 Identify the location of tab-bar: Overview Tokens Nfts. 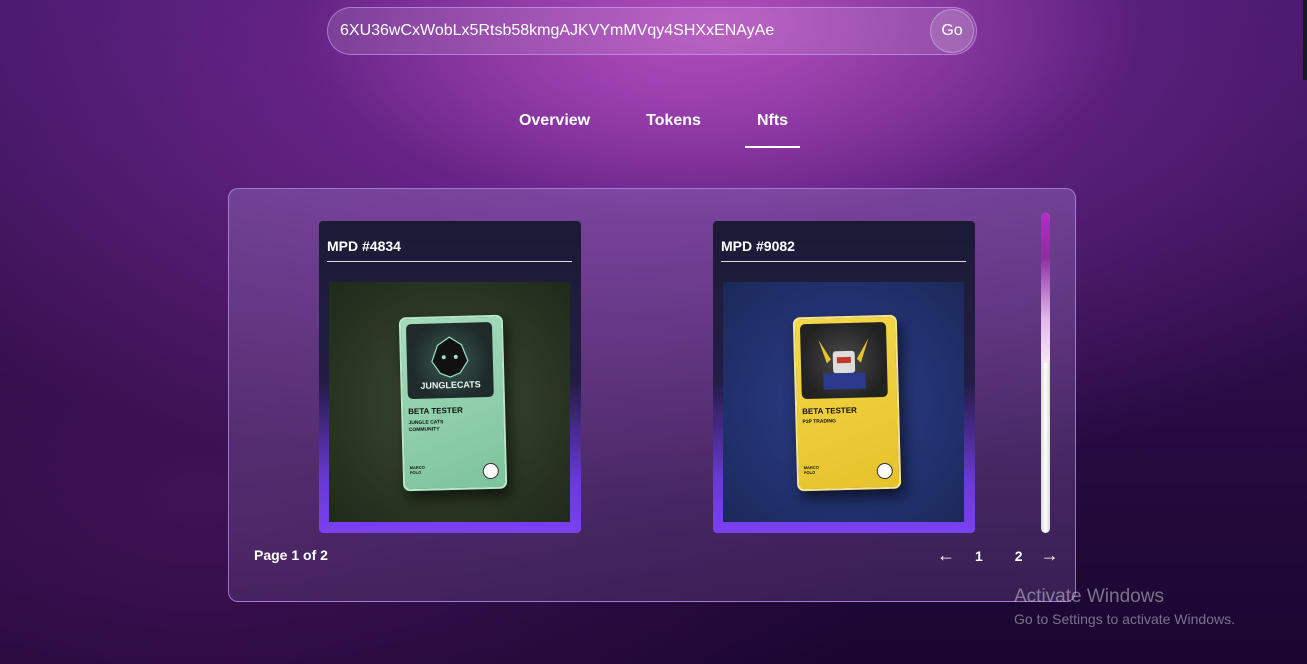
(653, 128).